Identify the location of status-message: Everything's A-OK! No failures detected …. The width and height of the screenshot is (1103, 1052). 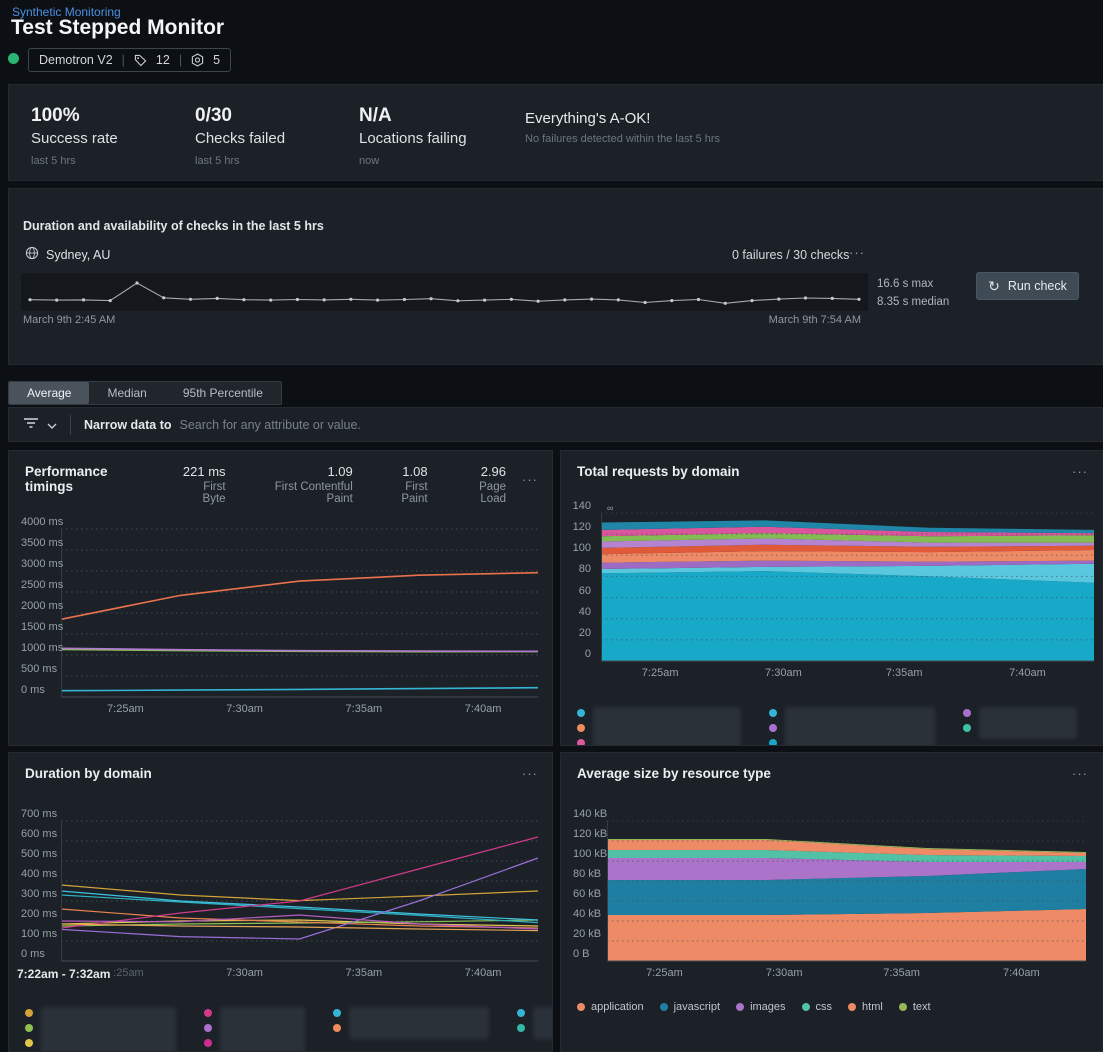
(622, 142).